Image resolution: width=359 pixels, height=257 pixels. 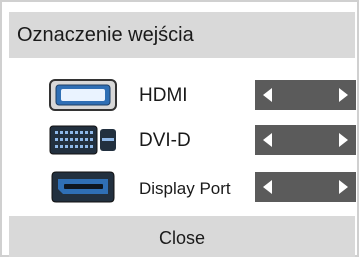 I want to click on dvi-selector, so click(x=305, y=140).